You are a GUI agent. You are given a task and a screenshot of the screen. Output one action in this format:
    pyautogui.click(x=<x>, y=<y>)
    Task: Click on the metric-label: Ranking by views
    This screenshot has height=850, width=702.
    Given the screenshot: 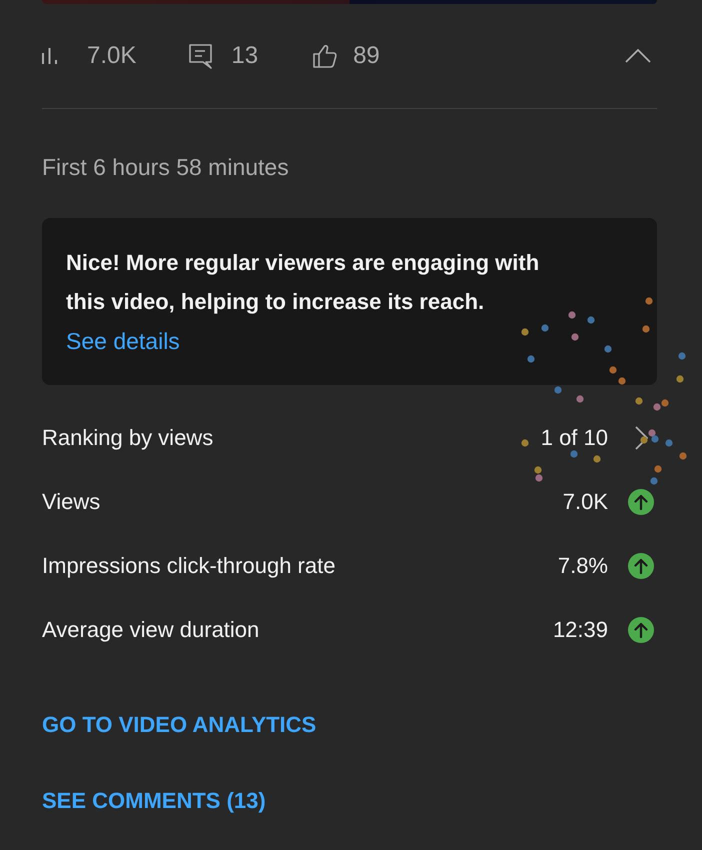 What is the action you would take?
    pyautogui.click(x=128, y=438)
    